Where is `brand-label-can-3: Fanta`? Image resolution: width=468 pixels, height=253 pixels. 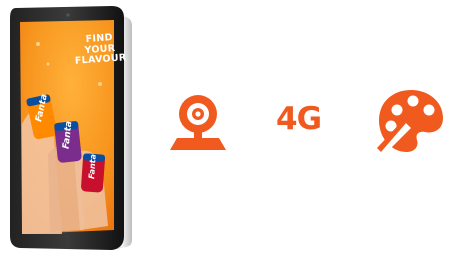
brand-label-can-3: Fanta is located at coordinates (92, 166).